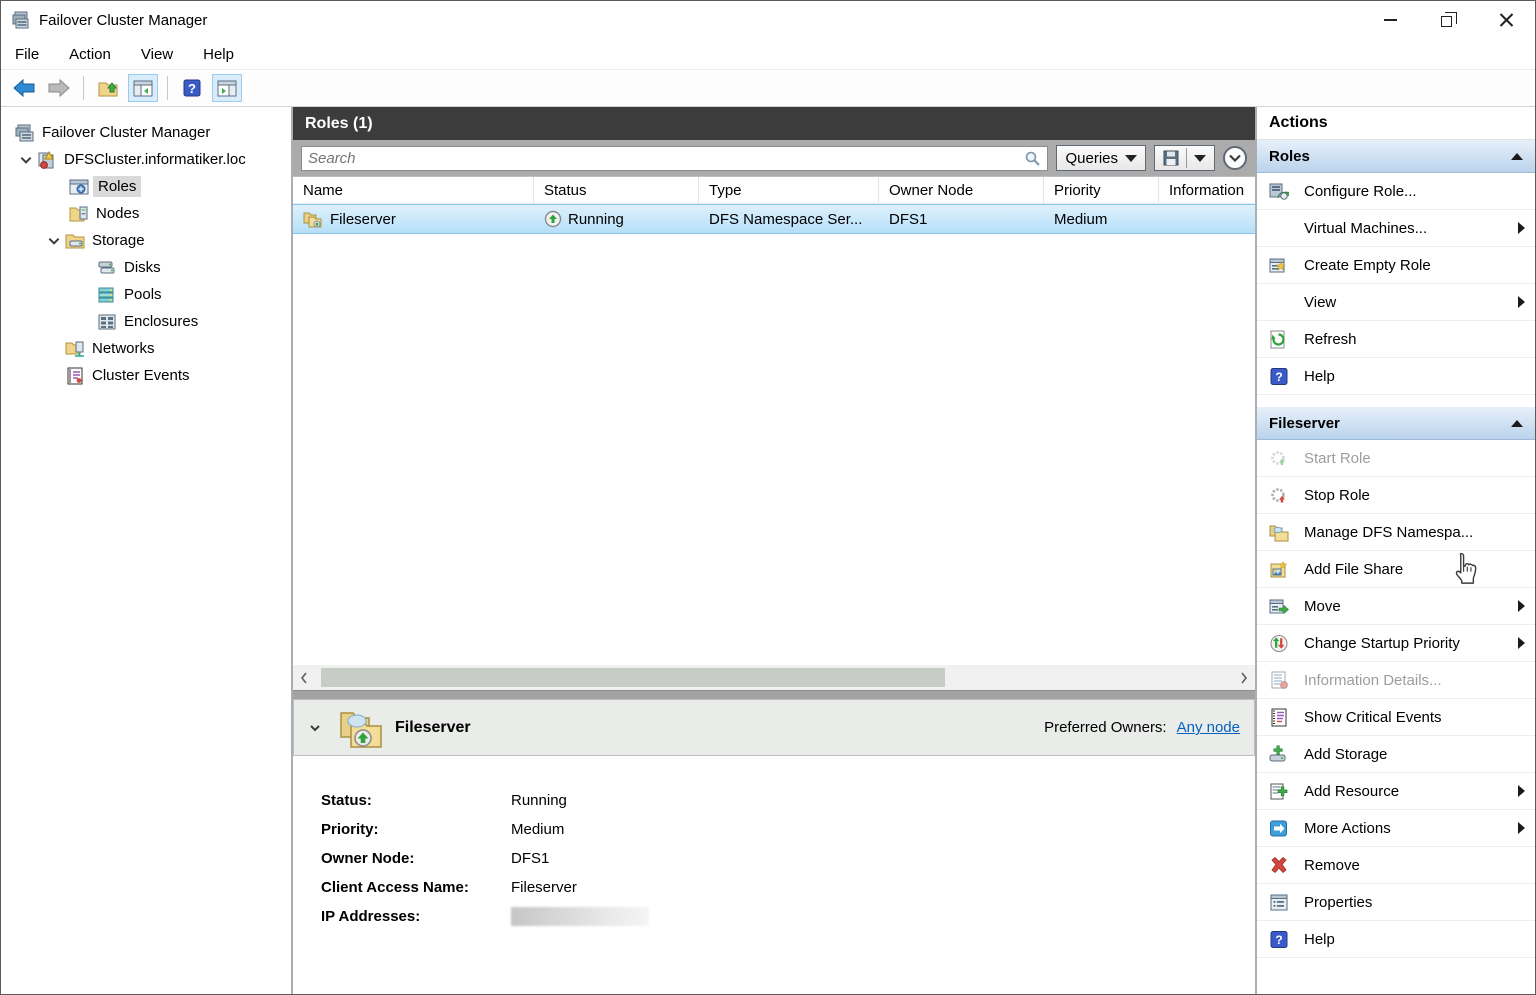 This screenshot has width=1536, height=995. I want to click on action-label: Add File Share, so click(1354, 569).